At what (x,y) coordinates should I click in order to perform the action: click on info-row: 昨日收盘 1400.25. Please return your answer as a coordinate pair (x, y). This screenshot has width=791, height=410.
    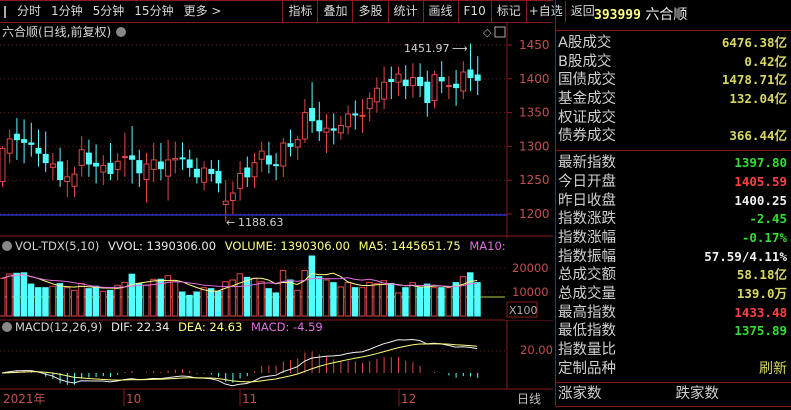
    Looking at the image, I should click on (673, 201).